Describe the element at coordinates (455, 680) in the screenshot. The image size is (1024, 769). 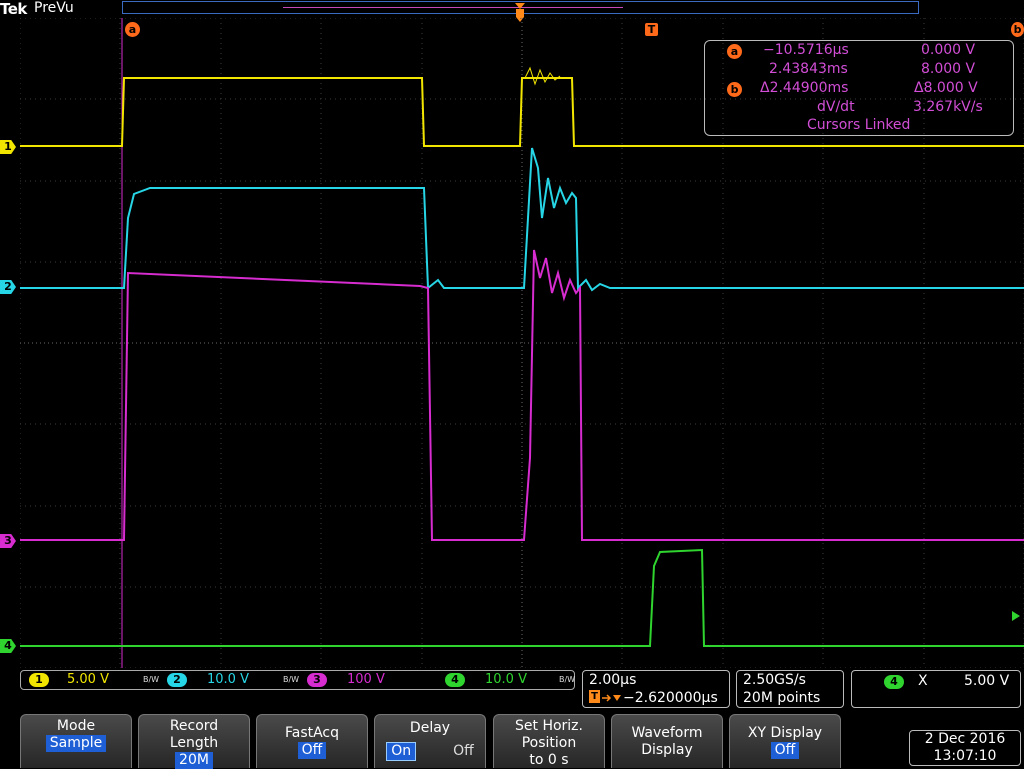
I see `ch4-badge: 4` at that location.